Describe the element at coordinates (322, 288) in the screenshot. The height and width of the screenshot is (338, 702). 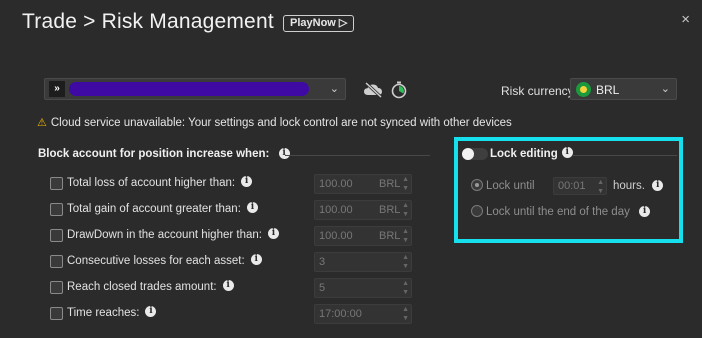
I see `rule-value: 5` at that location.